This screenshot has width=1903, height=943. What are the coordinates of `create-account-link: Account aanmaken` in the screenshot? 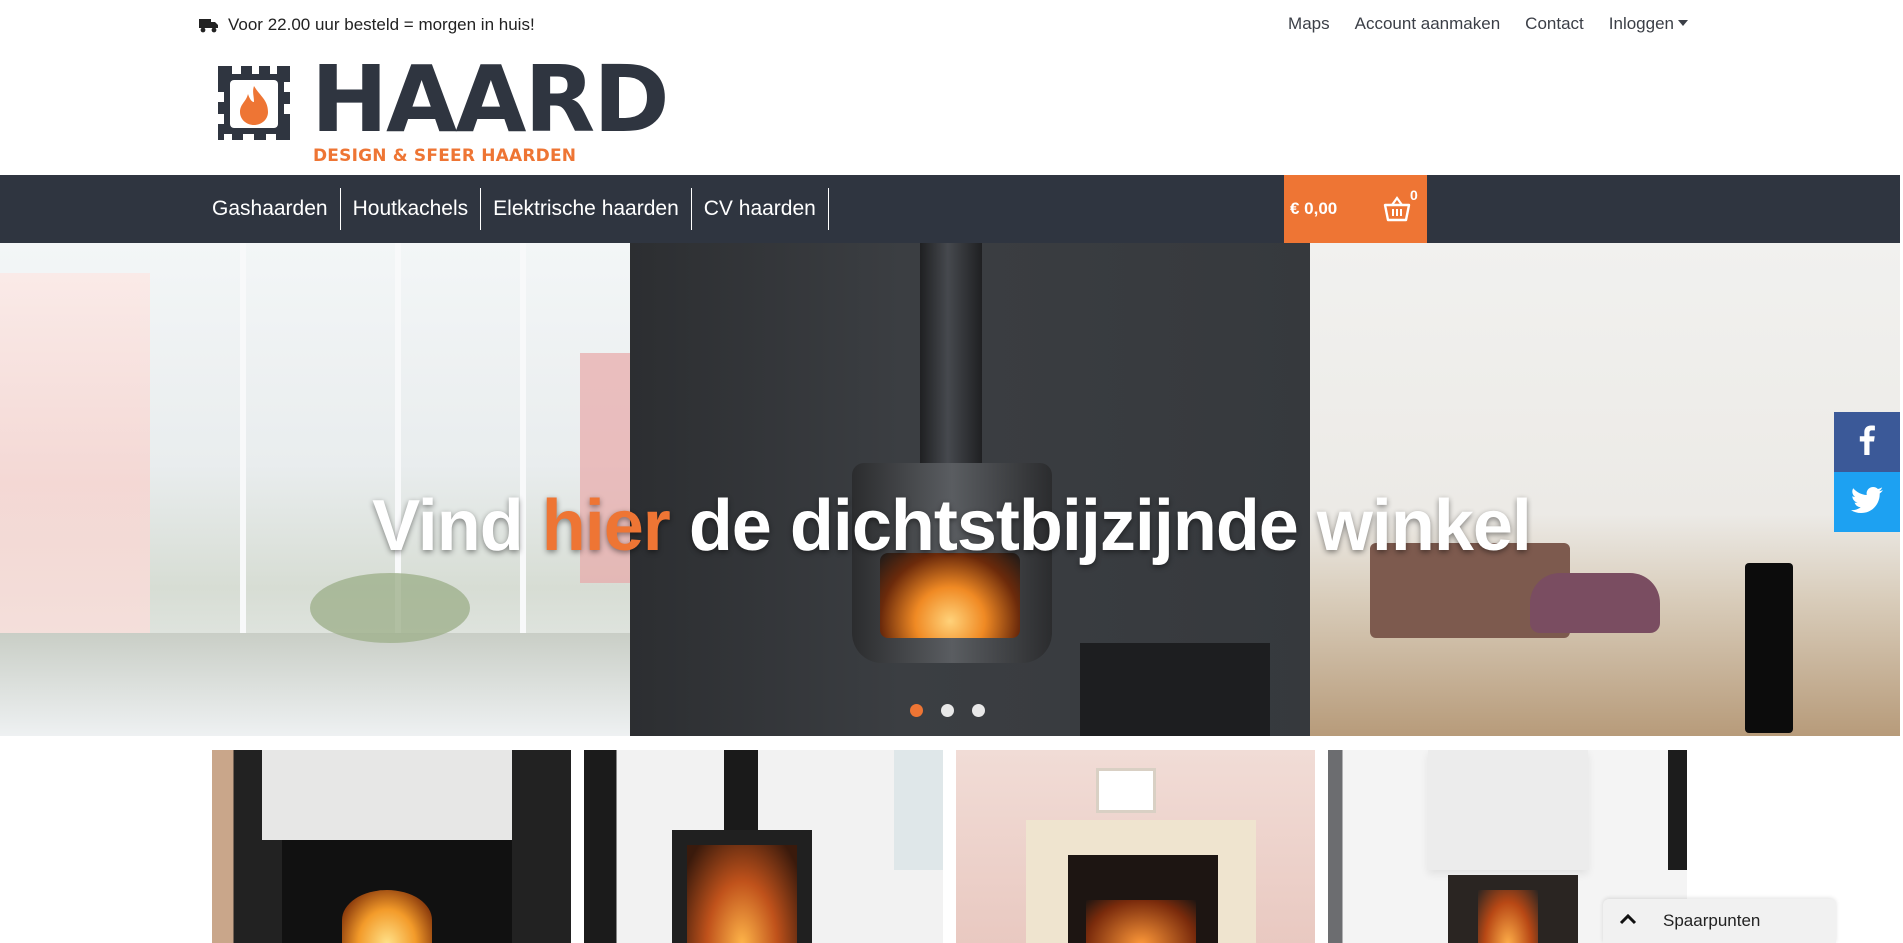 It's located at (1428, 24).